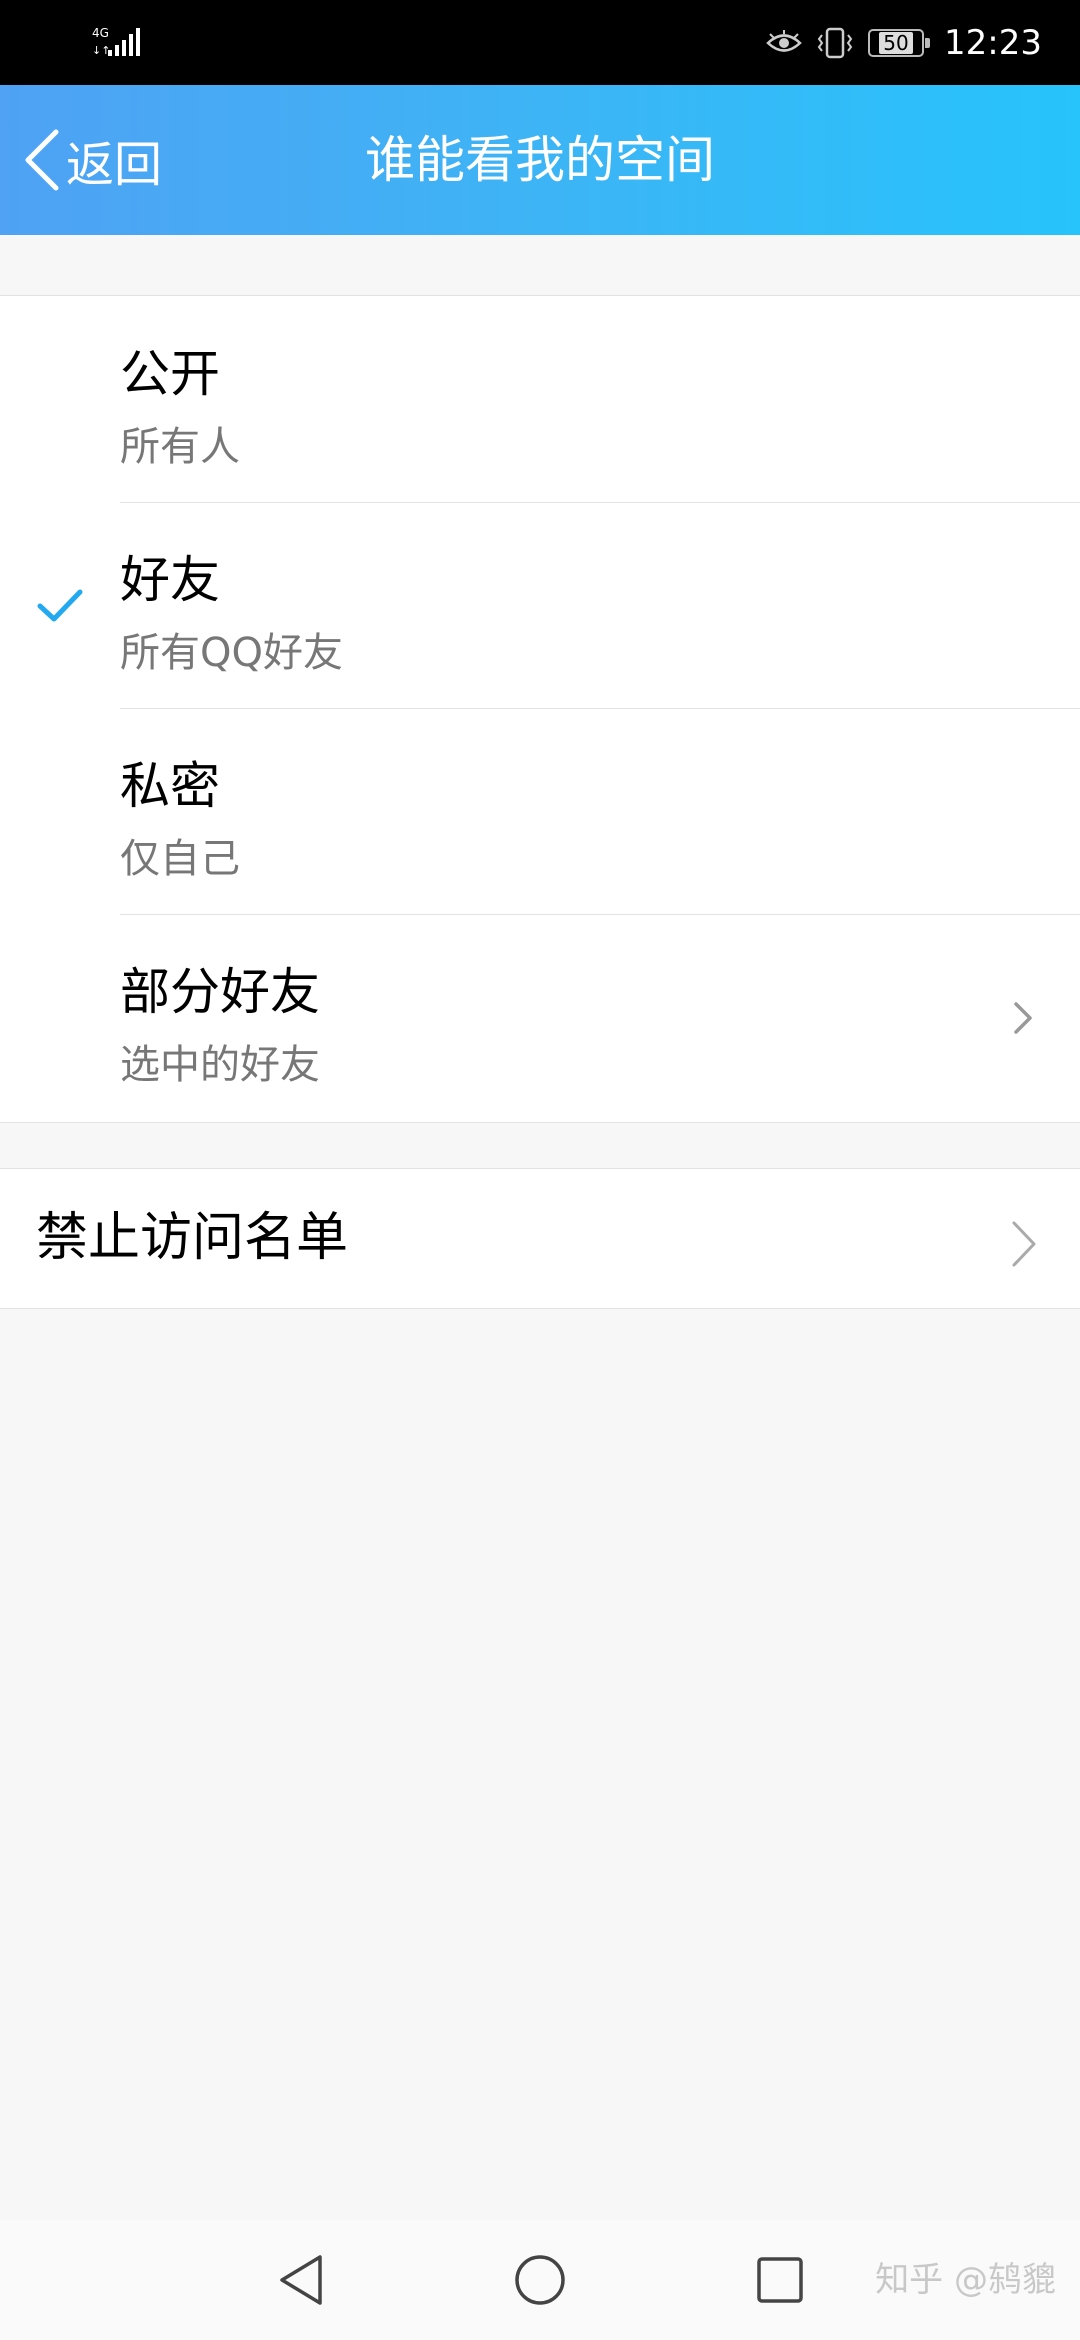 This screenshot has width=1080, height=2340. Describe the element at coordinates (540, 811) in the screenshot. I see `option-private: 私密 仅自己` at that location.